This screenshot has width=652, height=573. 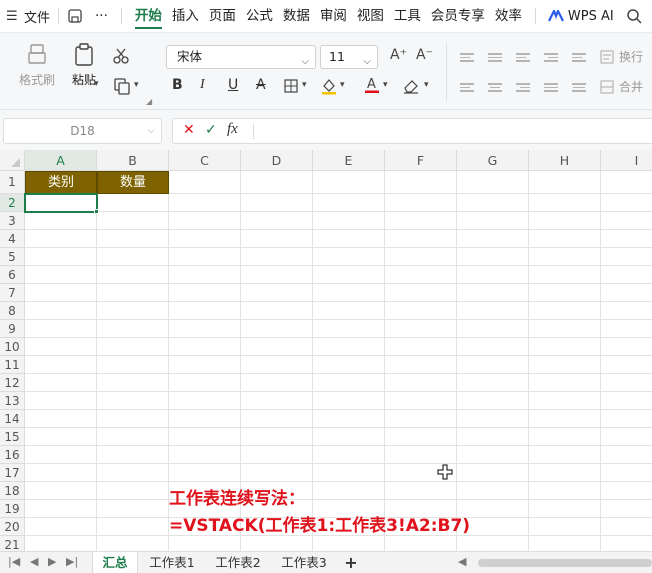 What do you see at coordinates (189, 130) in the screenshot?
I see `cancel-icon: ✕` at bounding box center [189, 130].